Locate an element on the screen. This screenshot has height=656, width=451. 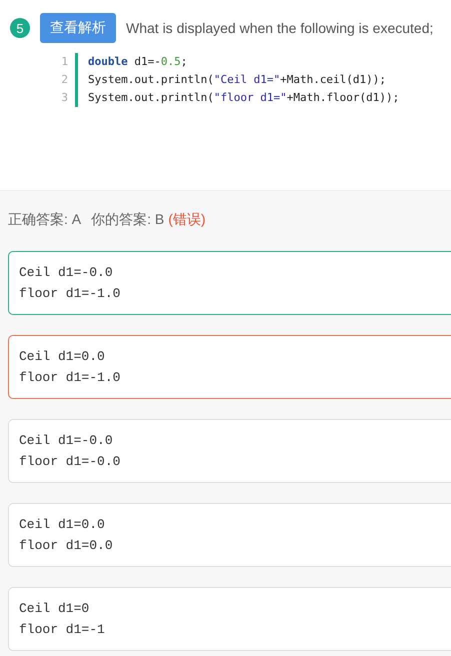
answer-option-card: Ceil d1=0.0 floor d1=0.0 is located at coordinates (229, 535).